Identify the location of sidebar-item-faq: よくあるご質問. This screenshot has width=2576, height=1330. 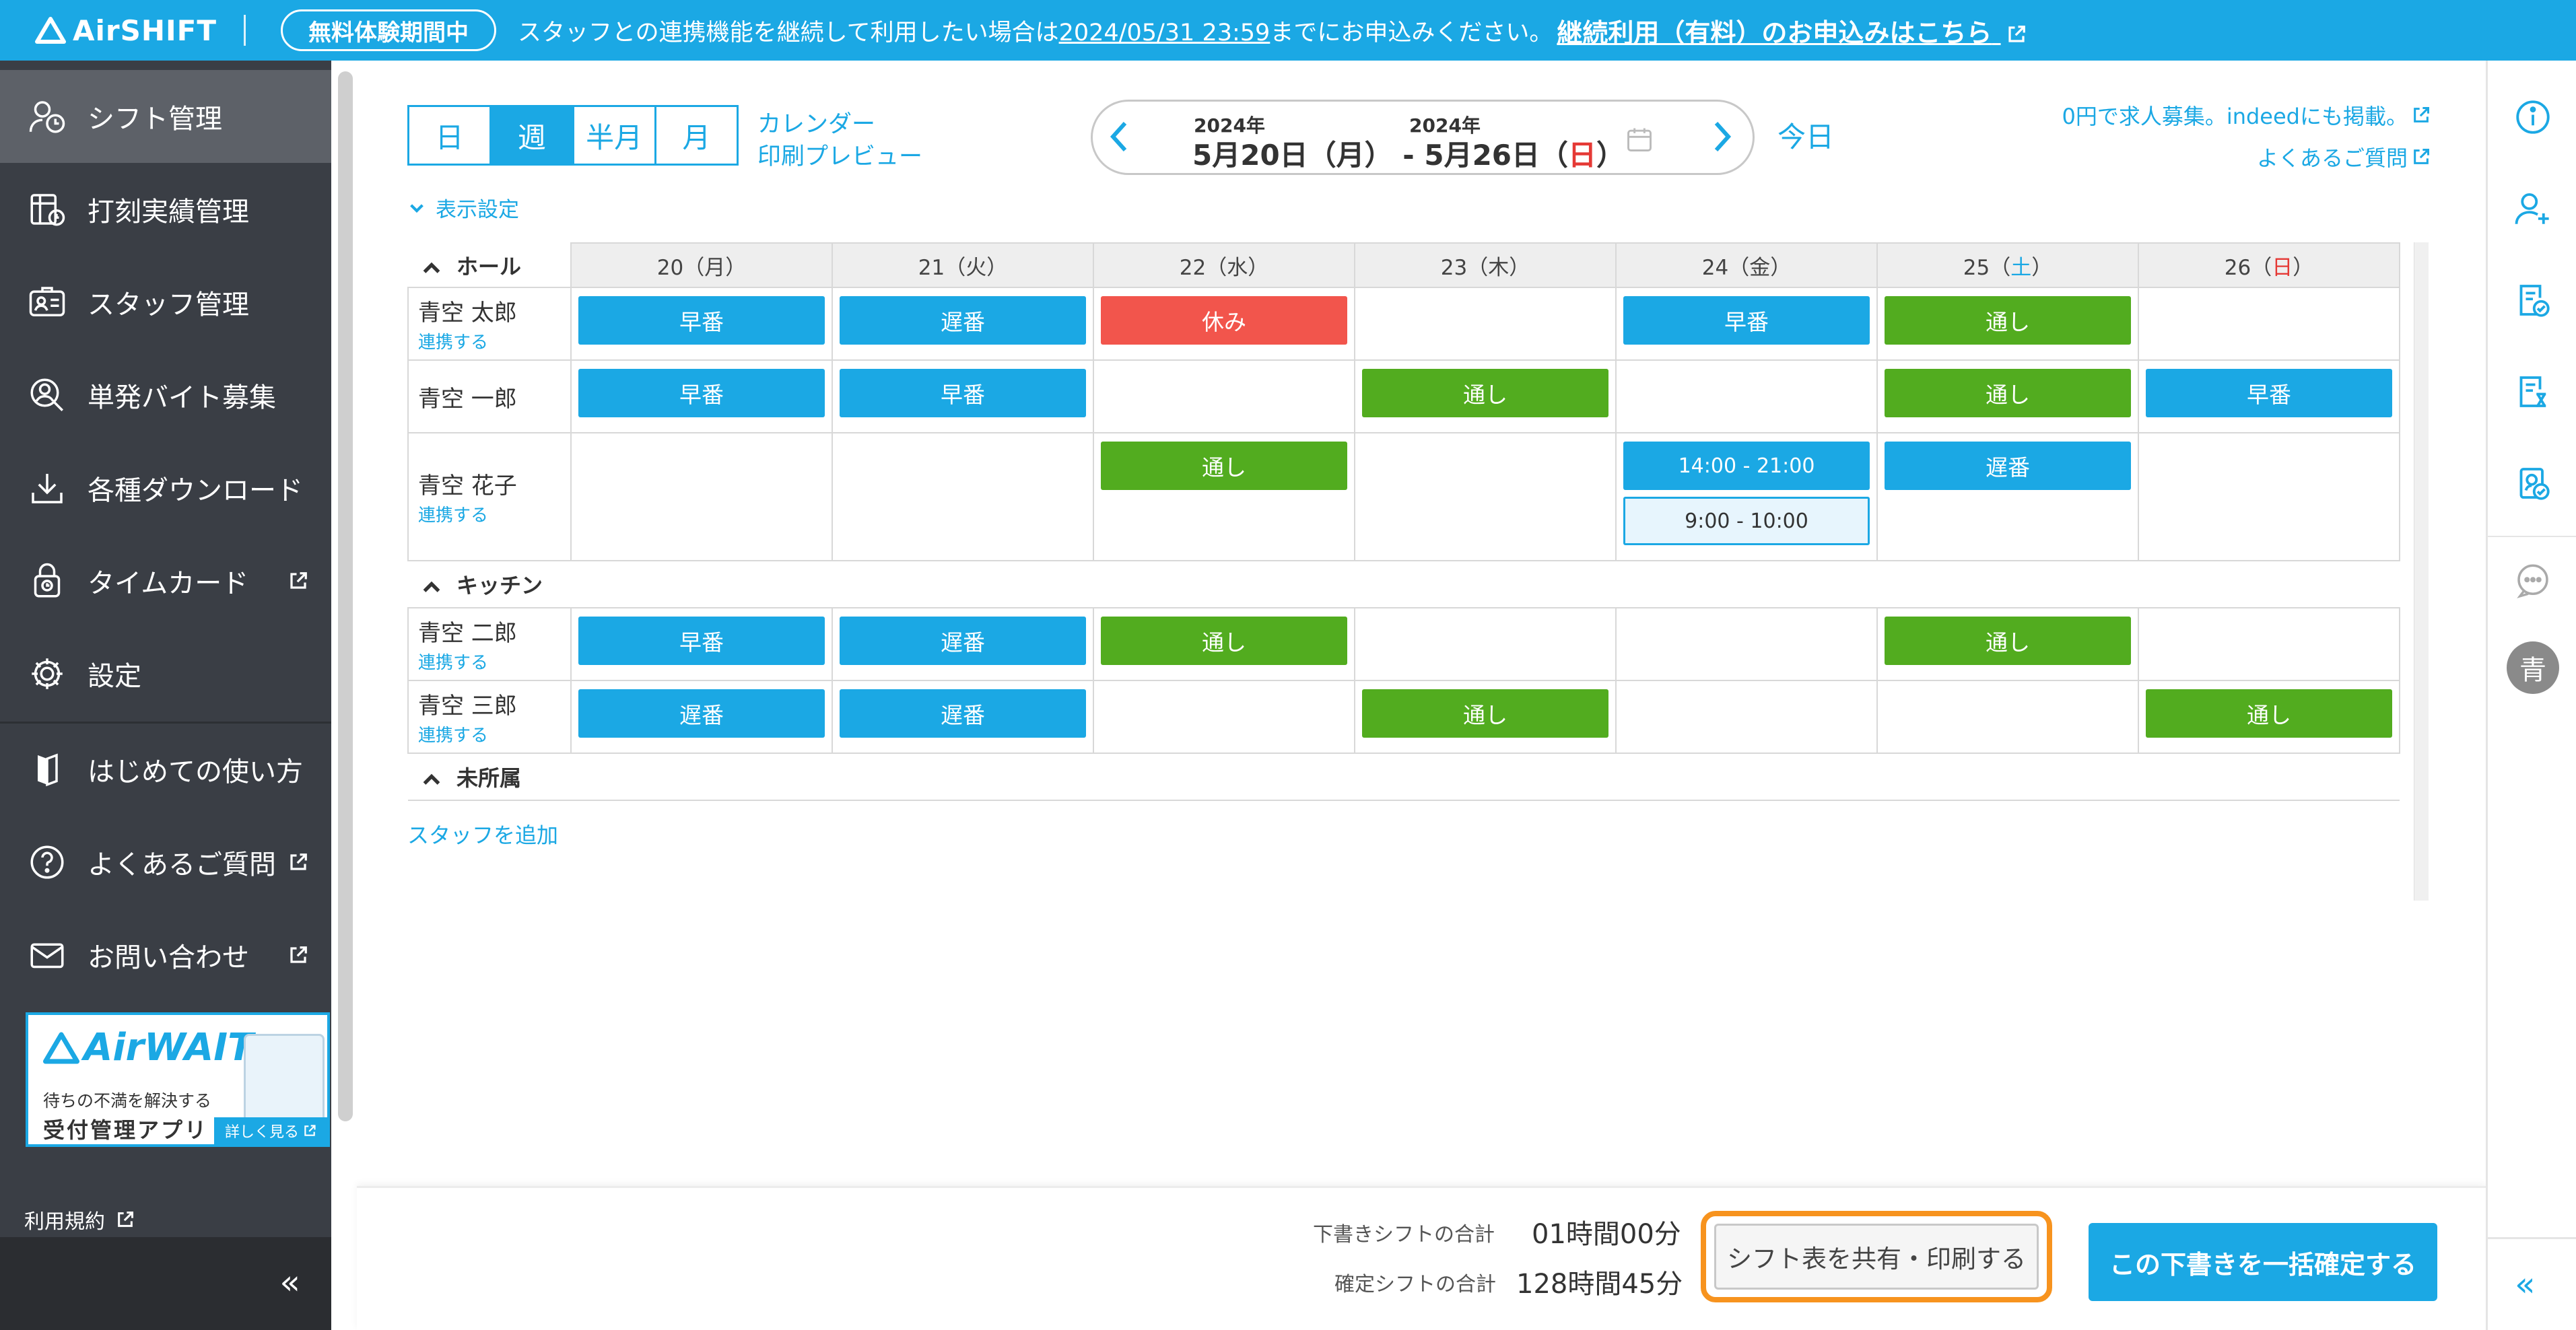
(165, 863).